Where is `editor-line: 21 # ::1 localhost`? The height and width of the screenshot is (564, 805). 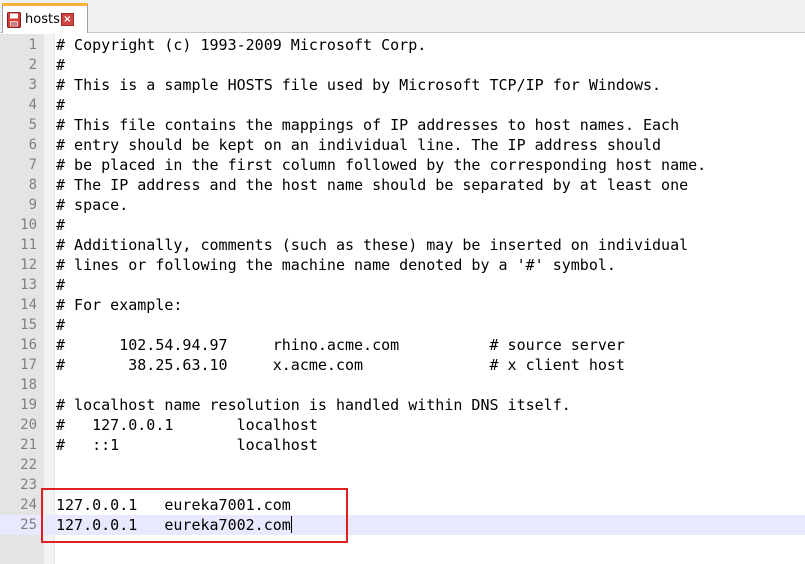
editor-line: 21 # ::1 localhost is located at coordinates (402, 445).